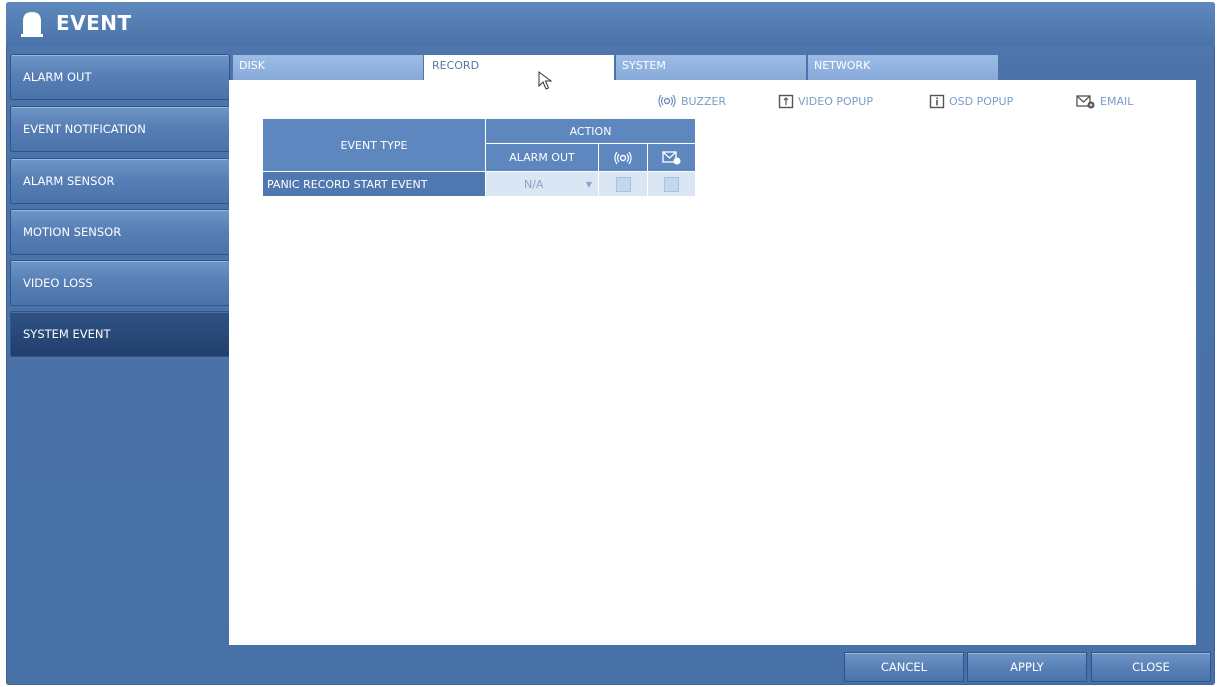 The width and height of the screenshot is (1219, 687). I want to click on email-checkbox-cell, so click(671, 184).